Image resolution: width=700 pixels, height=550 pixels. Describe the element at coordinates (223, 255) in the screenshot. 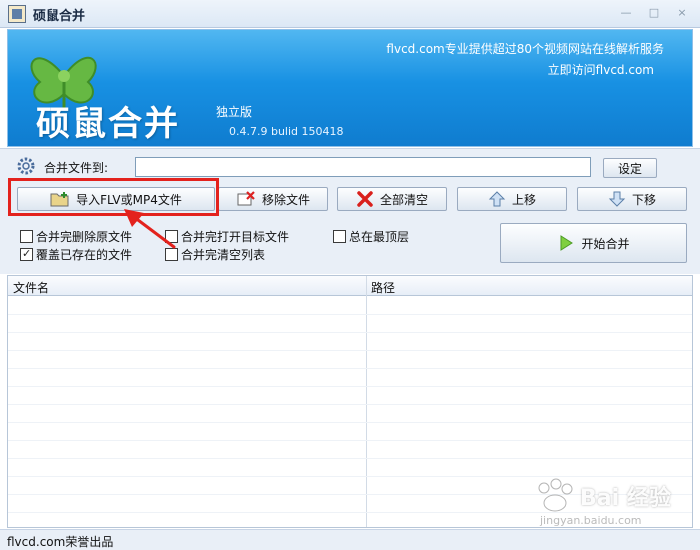

I see `option-clear-list-label: 合并完清空列表` at that location.